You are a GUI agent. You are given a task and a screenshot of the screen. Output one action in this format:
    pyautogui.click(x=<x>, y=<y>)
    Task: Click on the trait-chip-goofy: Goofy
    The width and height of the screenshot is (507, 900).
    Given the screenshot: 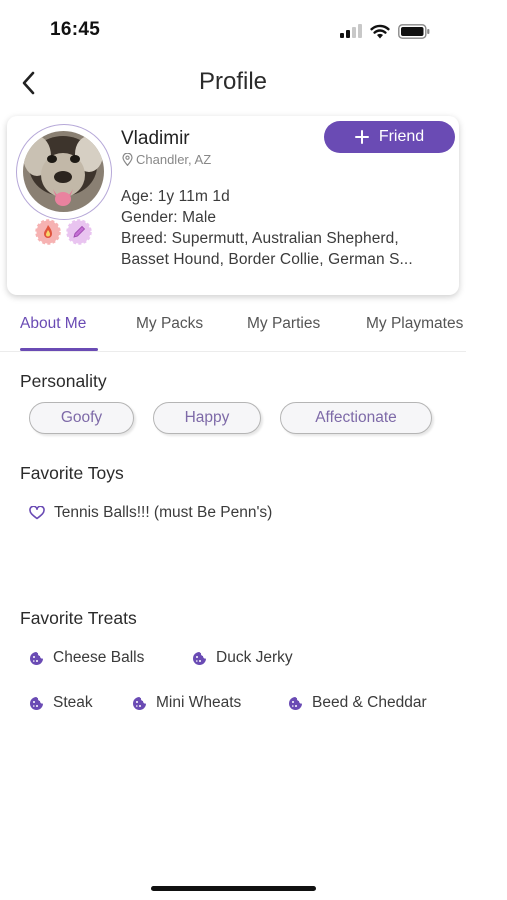 What is the action you would take?
    pyautogui.click(x=81, y=418)
    